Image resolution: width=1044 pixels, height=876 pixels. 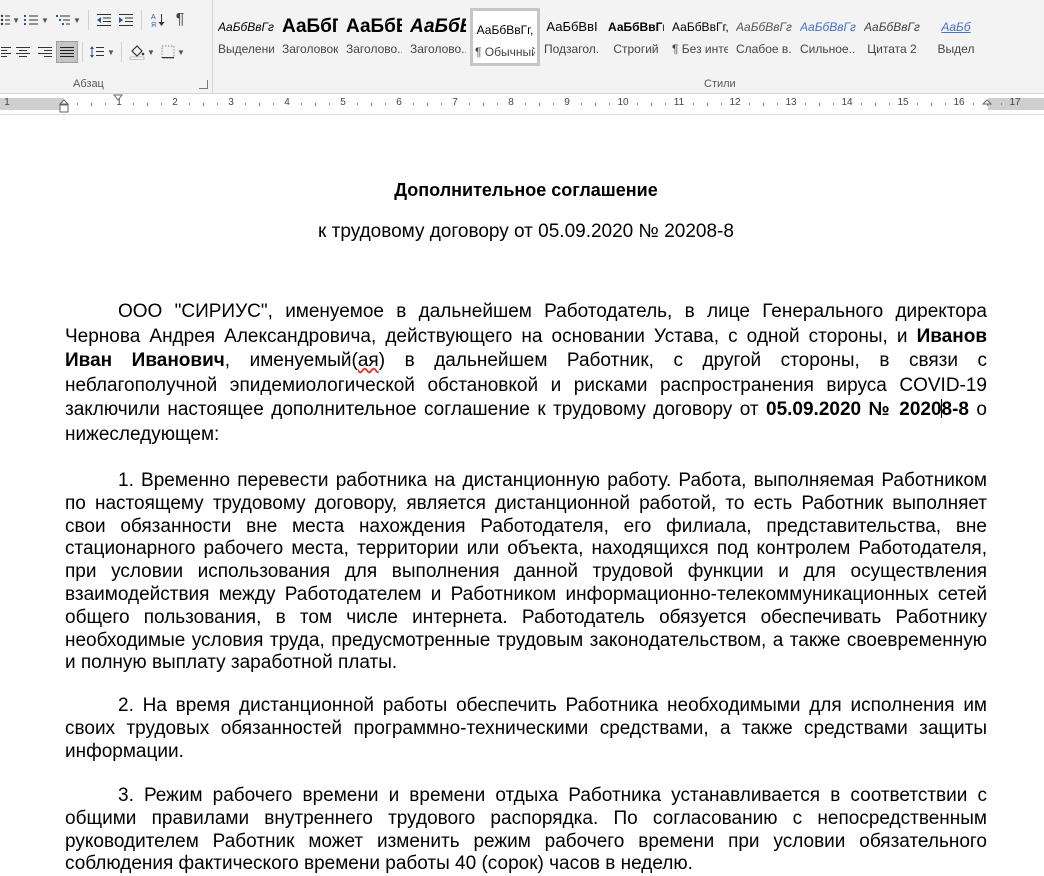 What do you see at coordinates (168, 52) in the screenshot?
I see `borders-icon` at bounding box center [168, 52].